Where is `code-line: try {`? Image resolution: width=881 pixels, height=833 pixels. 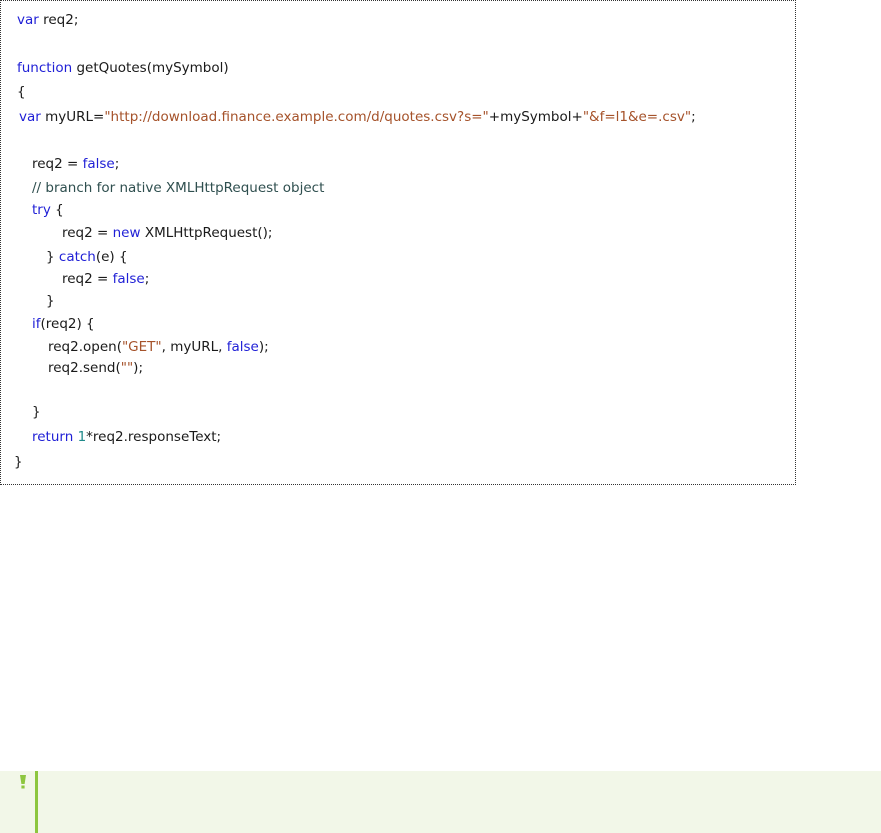 code-line: try { is located at coordinates (48, 210).